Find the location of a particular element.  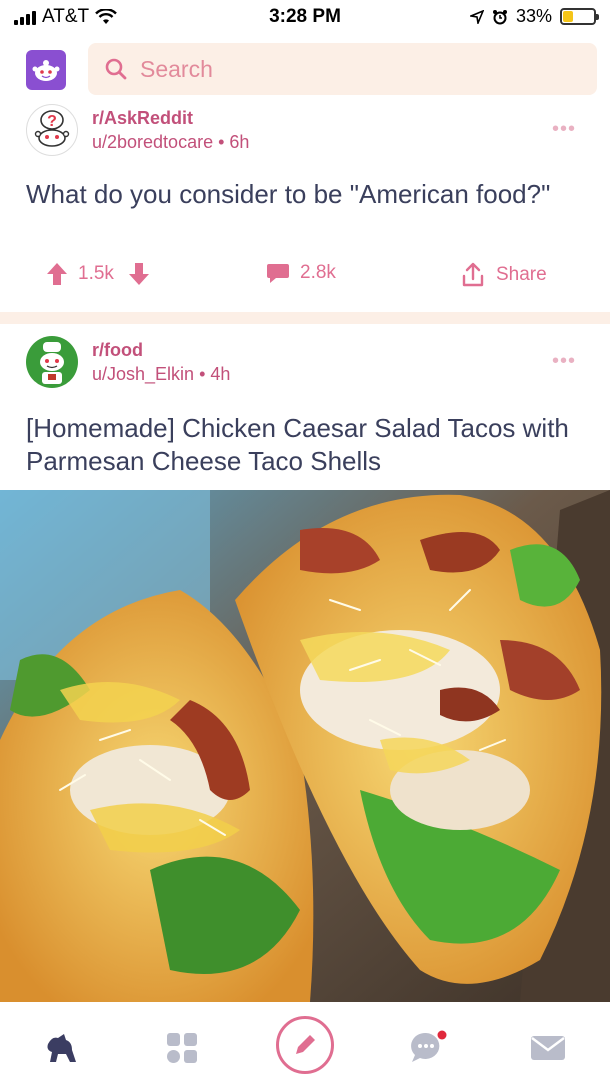

comment-count: 2.8k is located at coordinates (318, 272).